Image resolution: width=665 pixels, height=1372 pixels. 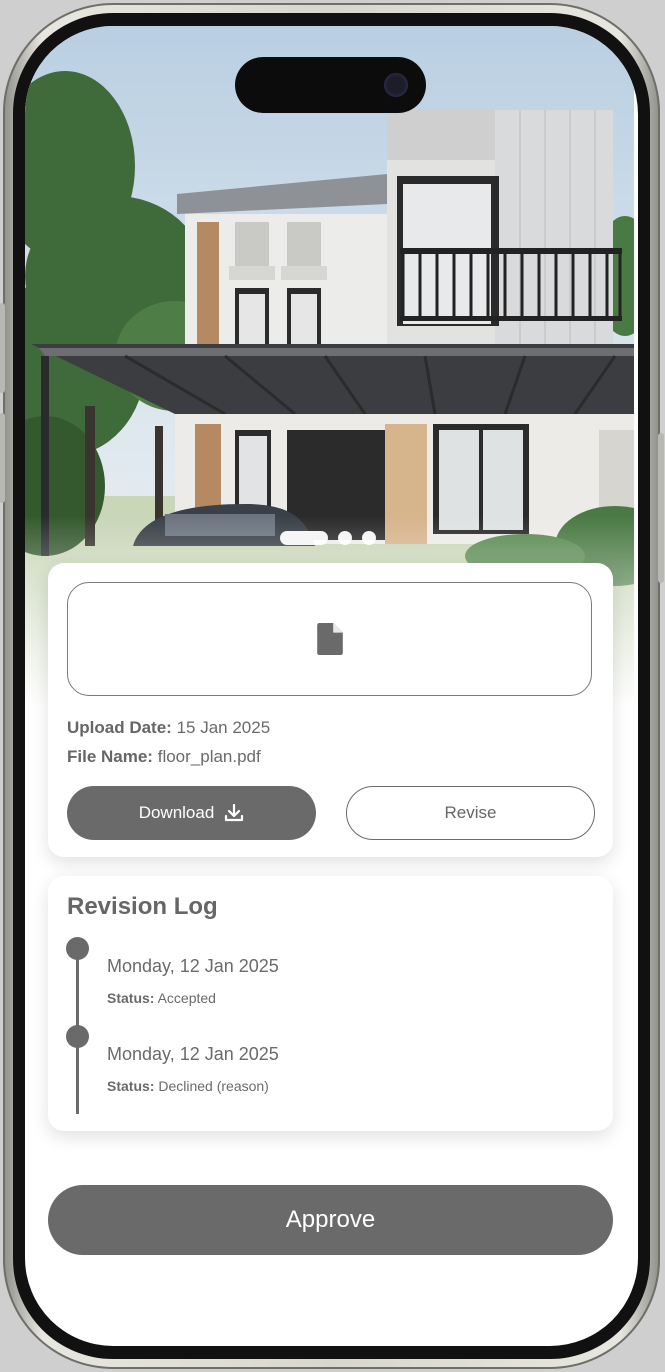 What do you see at coordinates (661, 508) in the screenshot?
I see `side-button` at bounding box center [661, 508].